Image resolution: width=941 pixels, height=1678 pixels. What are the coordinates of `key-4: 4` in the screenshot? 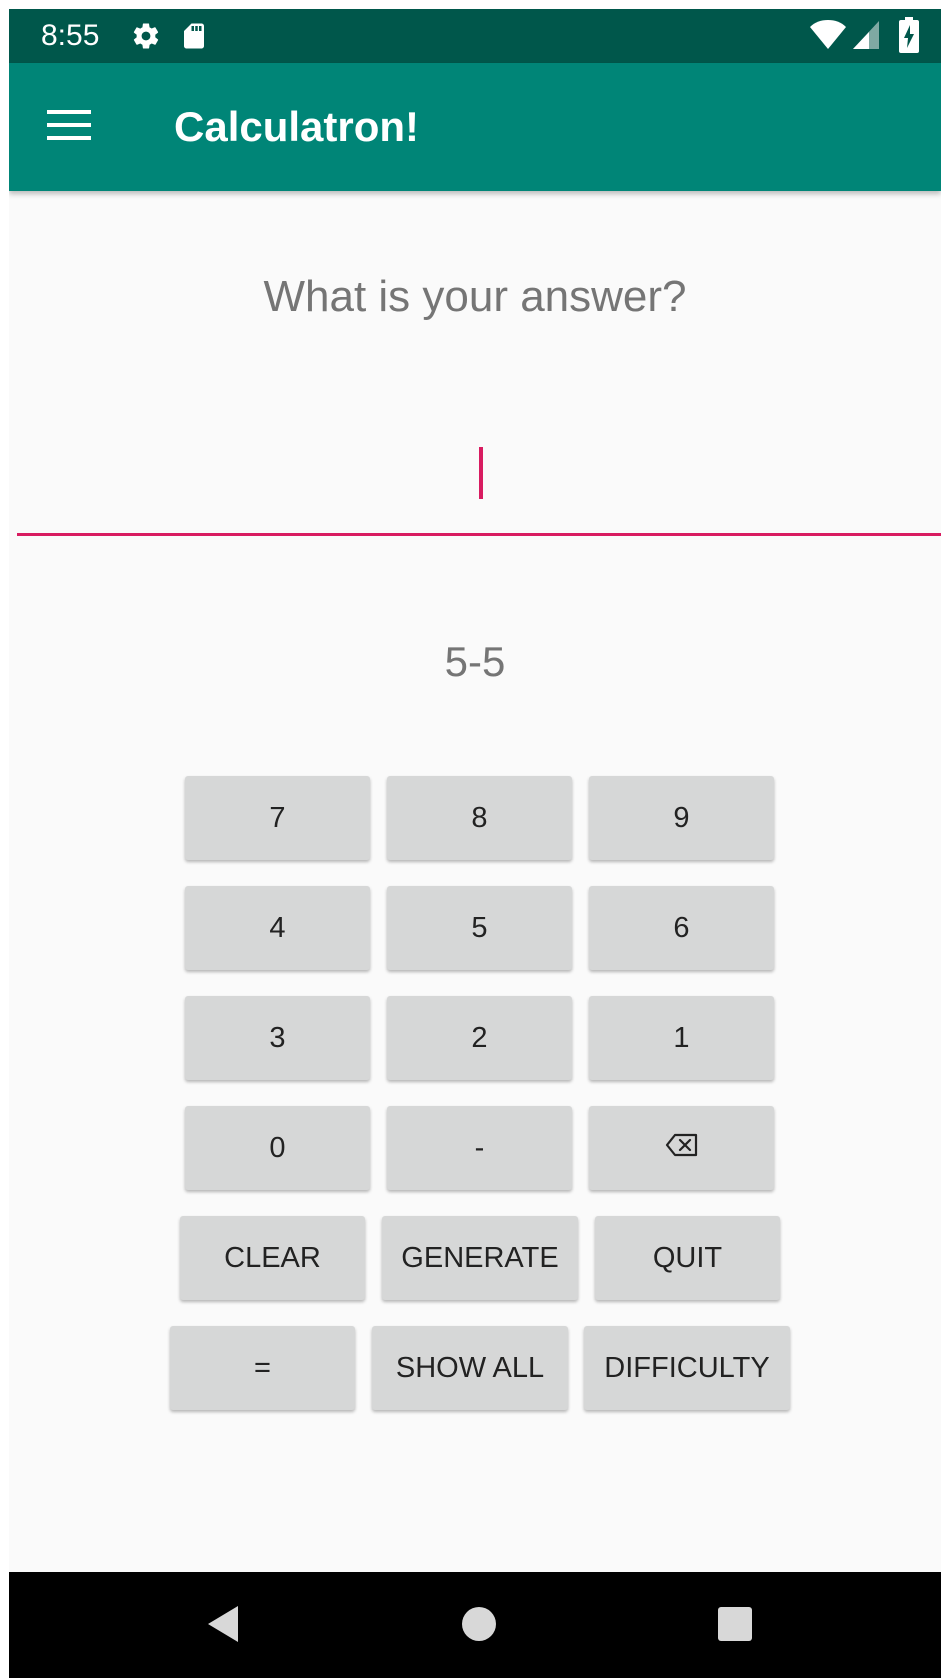 It's located at (277, 928).